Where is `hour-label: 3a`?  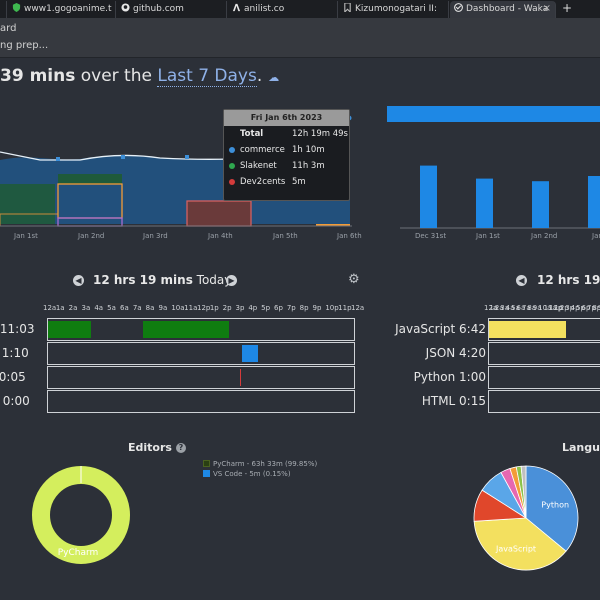 hour-label: 3a is located at coordinates (86, 308).